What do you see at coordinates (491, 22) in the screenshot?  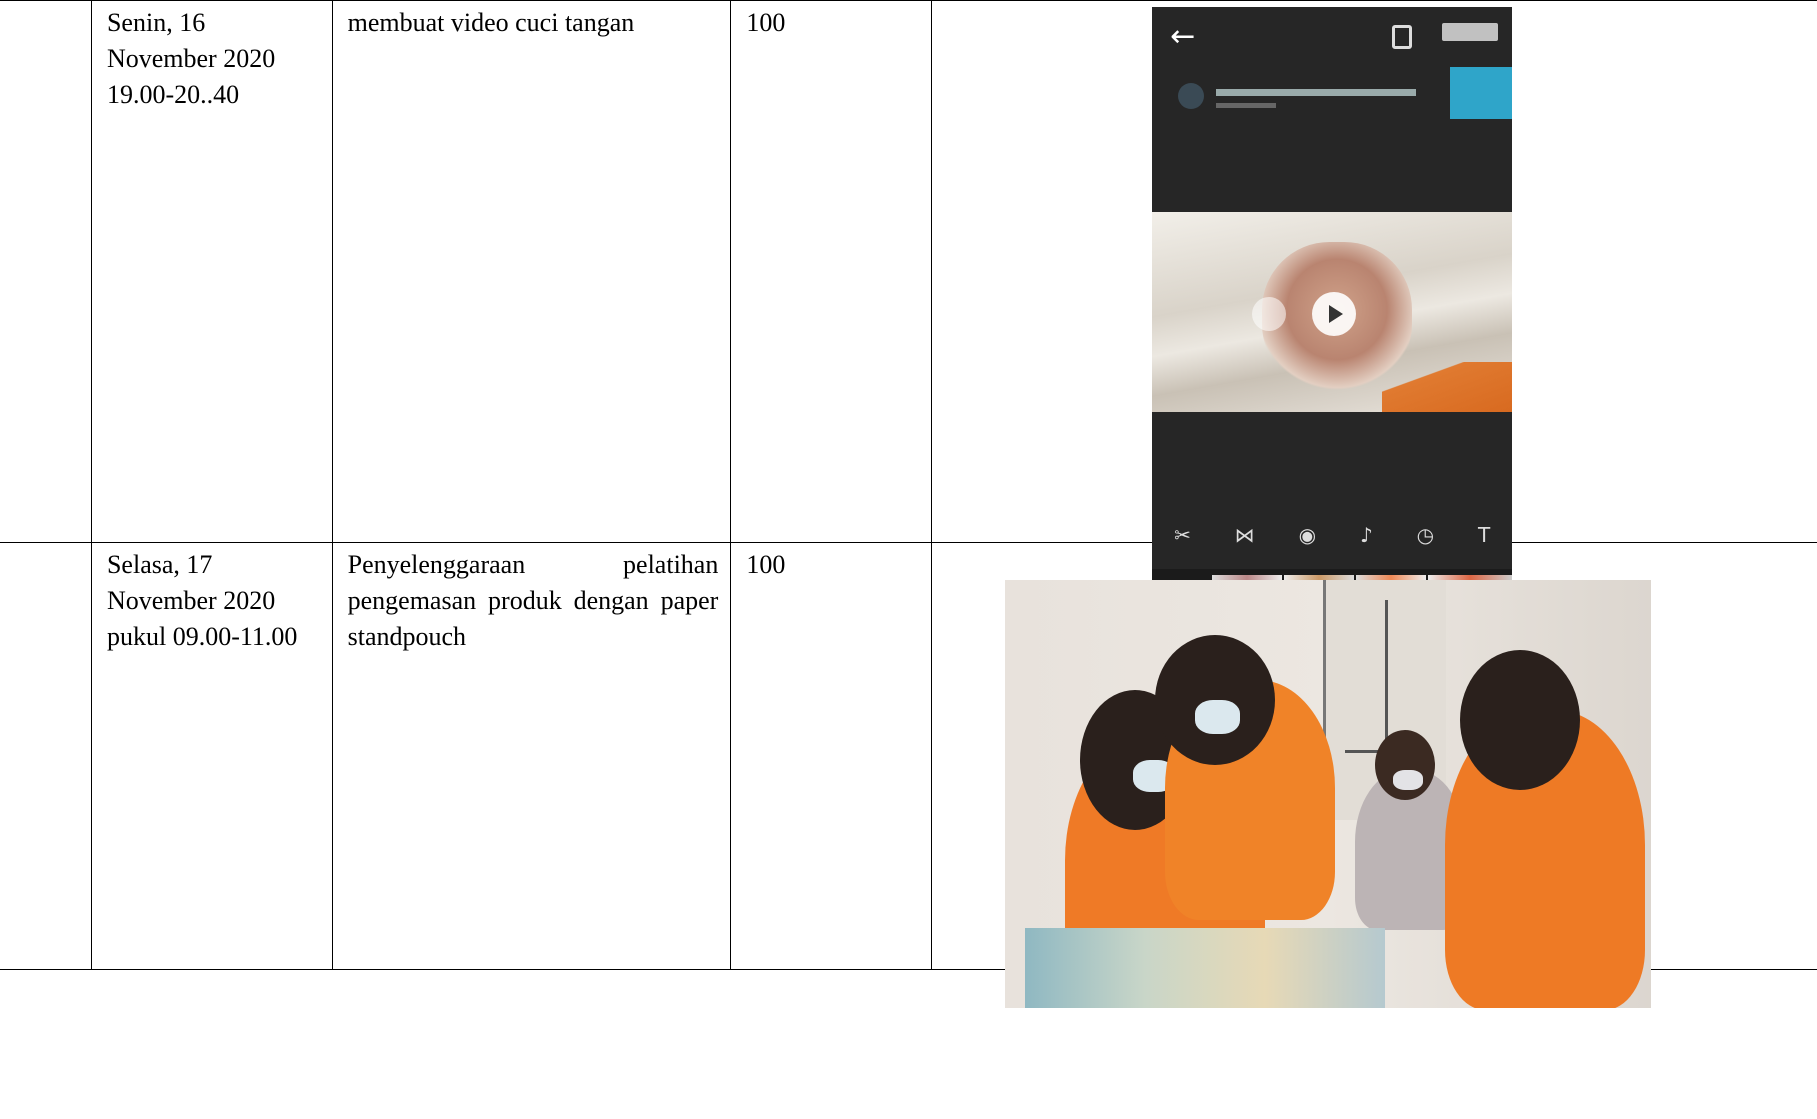 I see `activity-text: membuat video cuci tangan` at bounding box center [491, 22].